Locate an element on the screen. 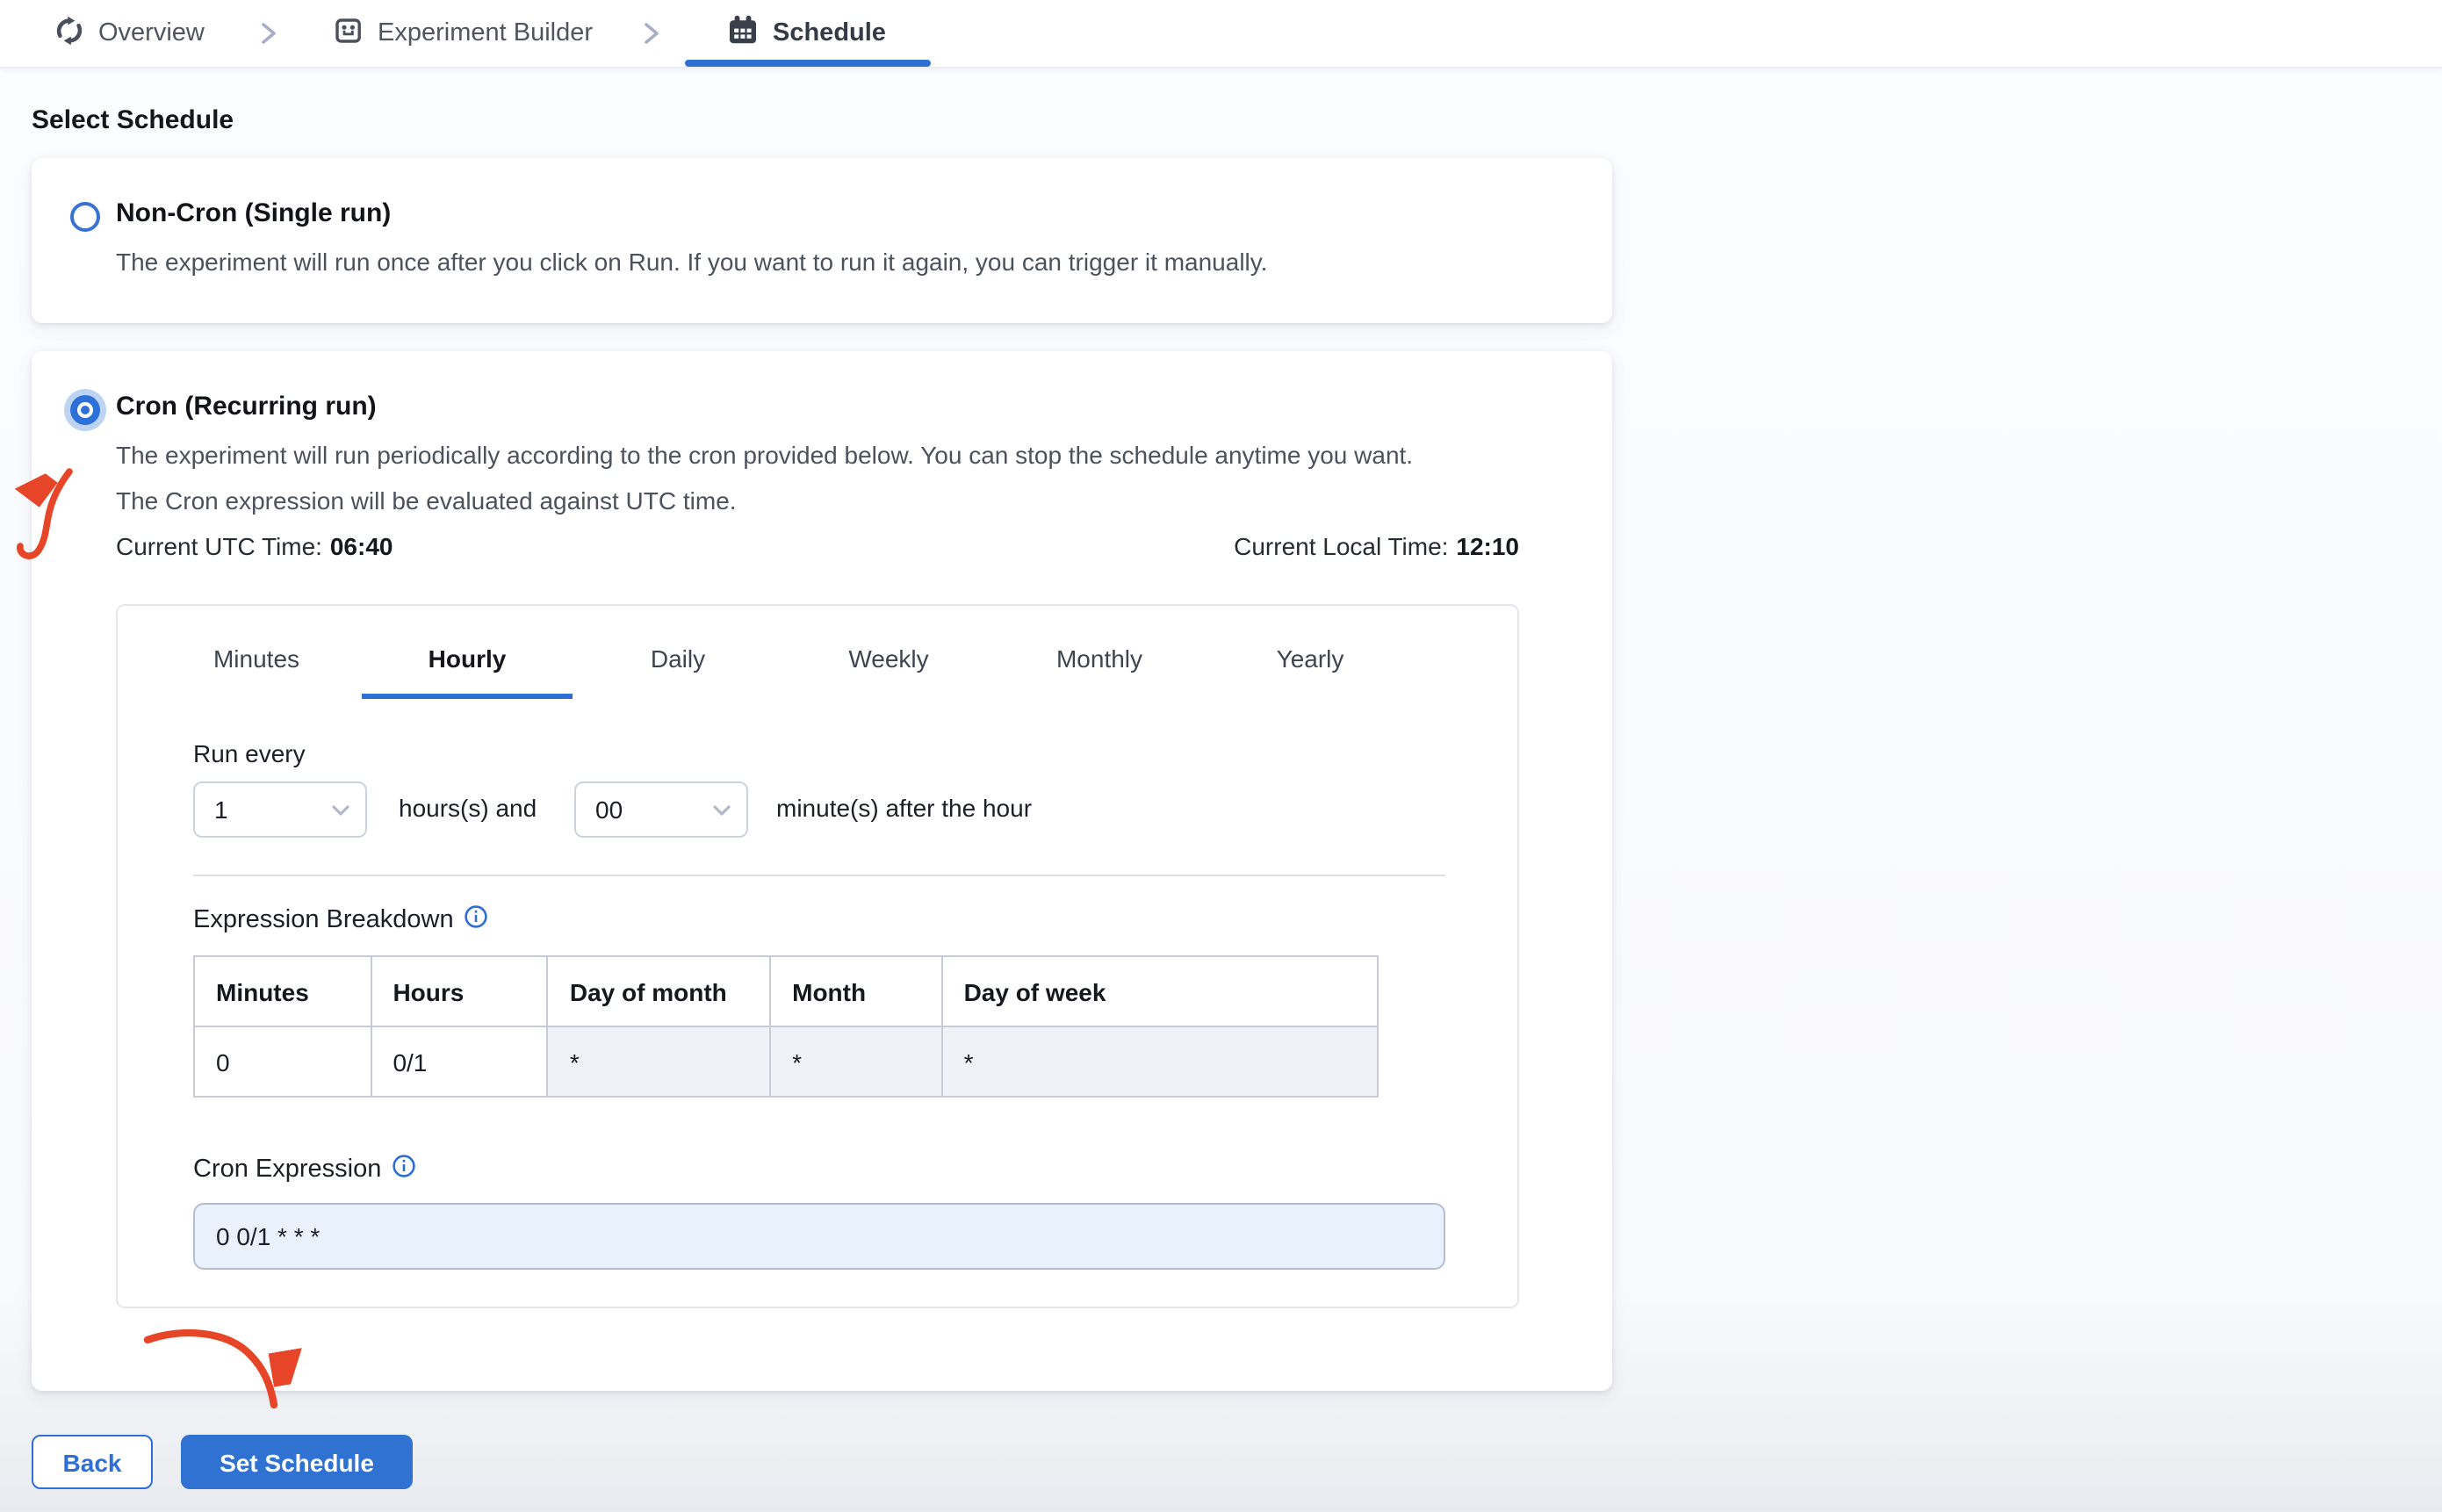 This screenshot has width=2442, height=1512. page-title: Select Schedule is located at coordinates (133, 120).